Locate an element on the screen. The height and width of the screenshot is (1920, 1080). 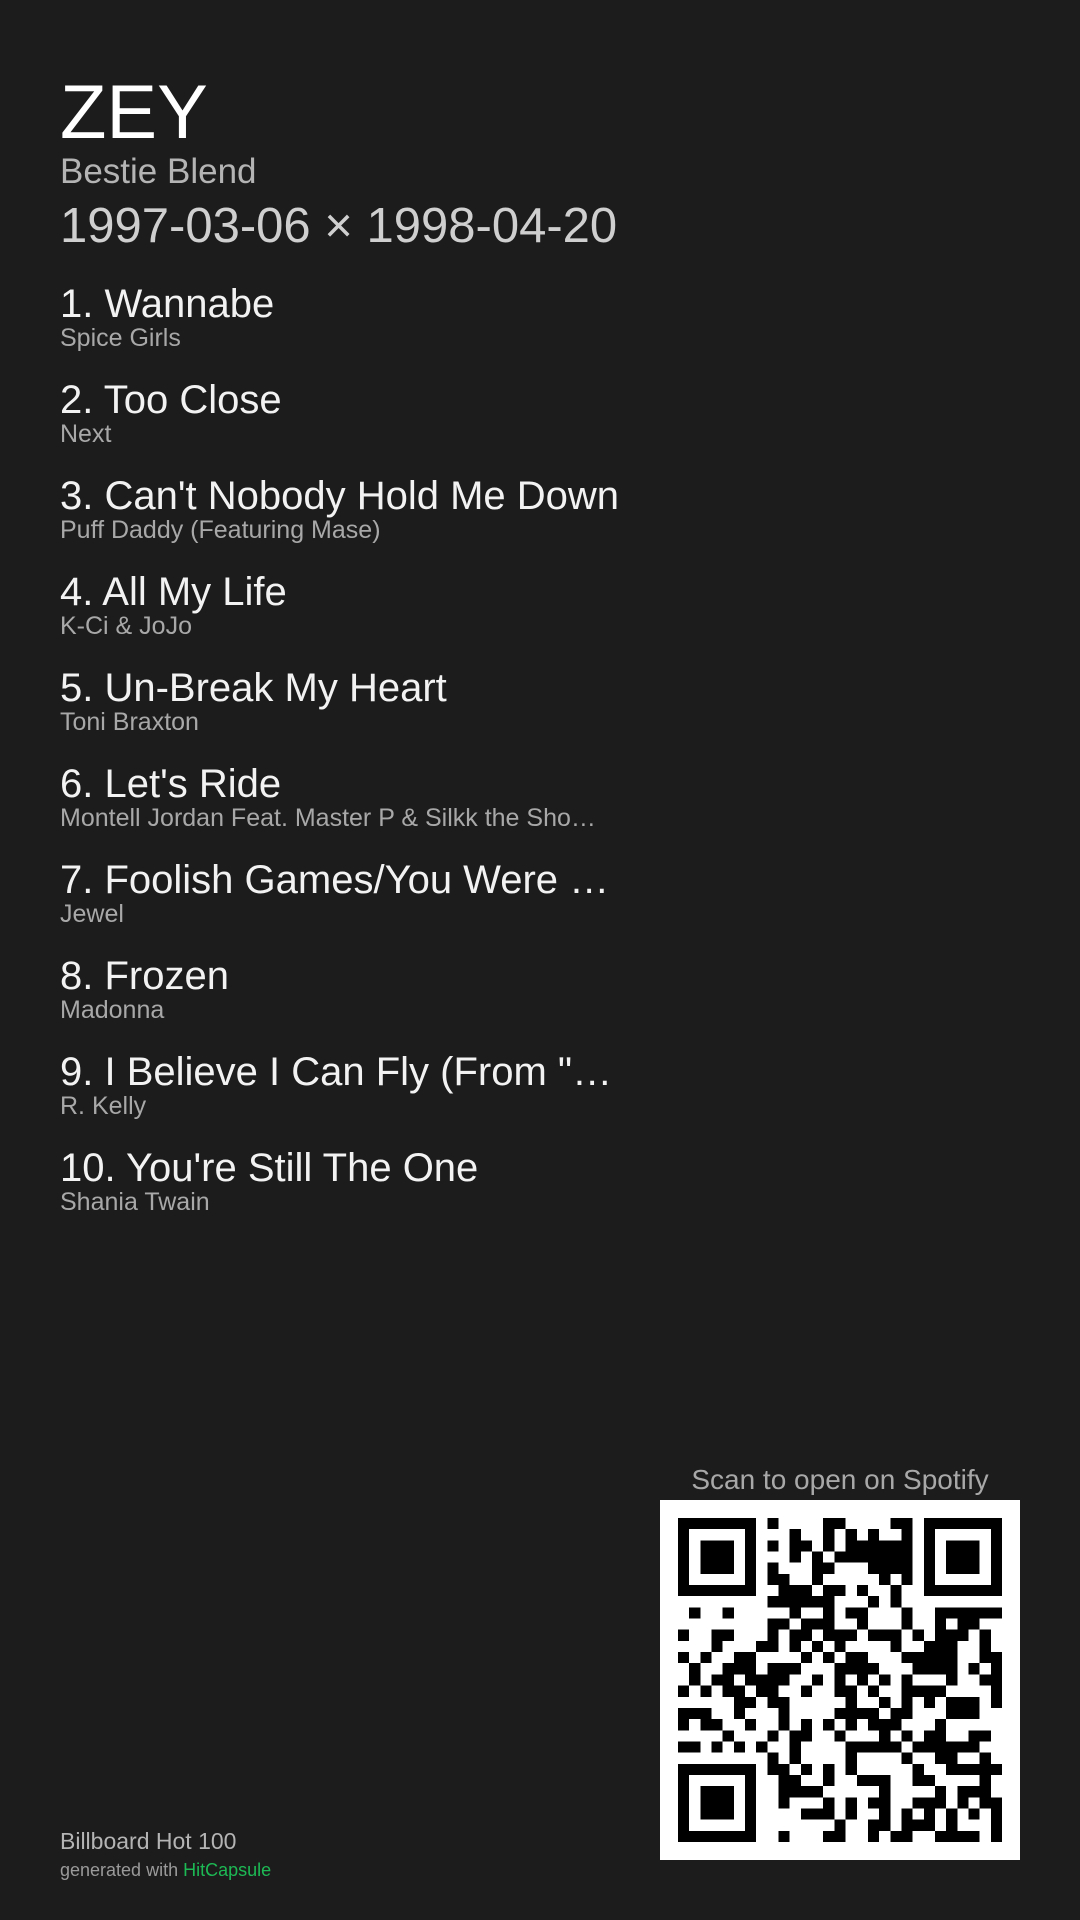
qr-code is located at coordinates (840, 1680).